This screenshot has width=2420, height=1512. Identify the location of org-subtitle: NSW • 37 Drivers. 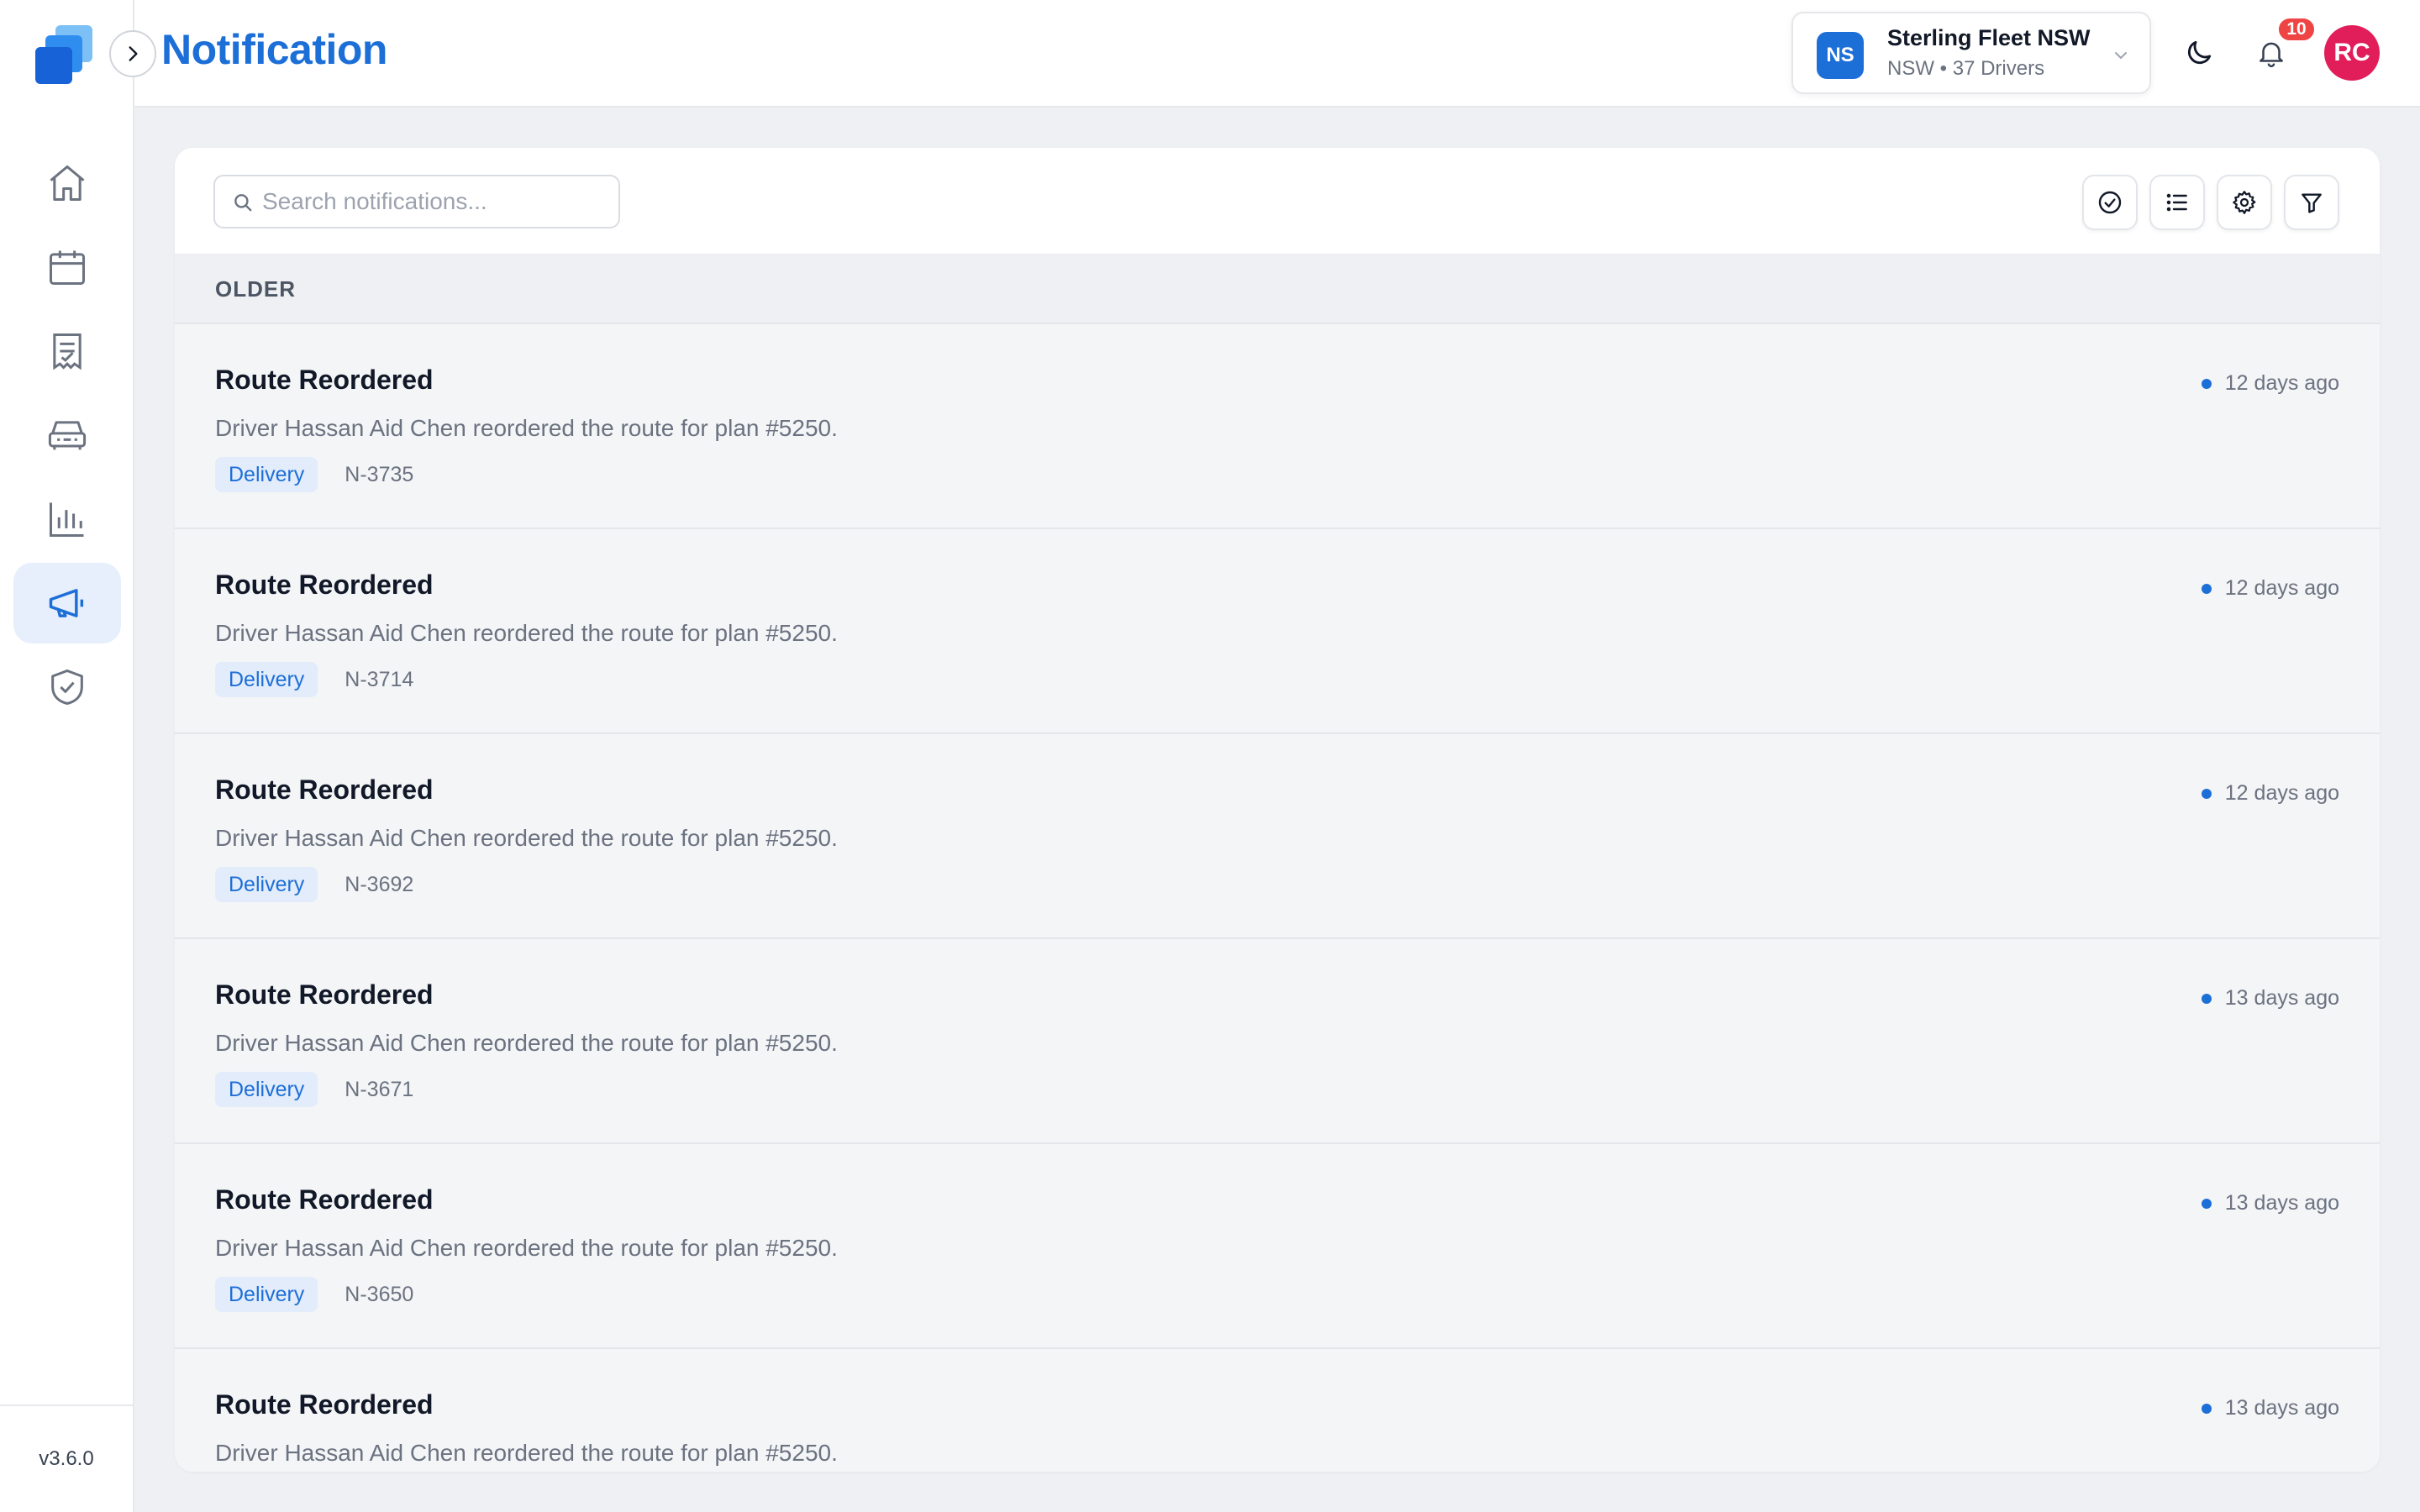
(1966, 68).